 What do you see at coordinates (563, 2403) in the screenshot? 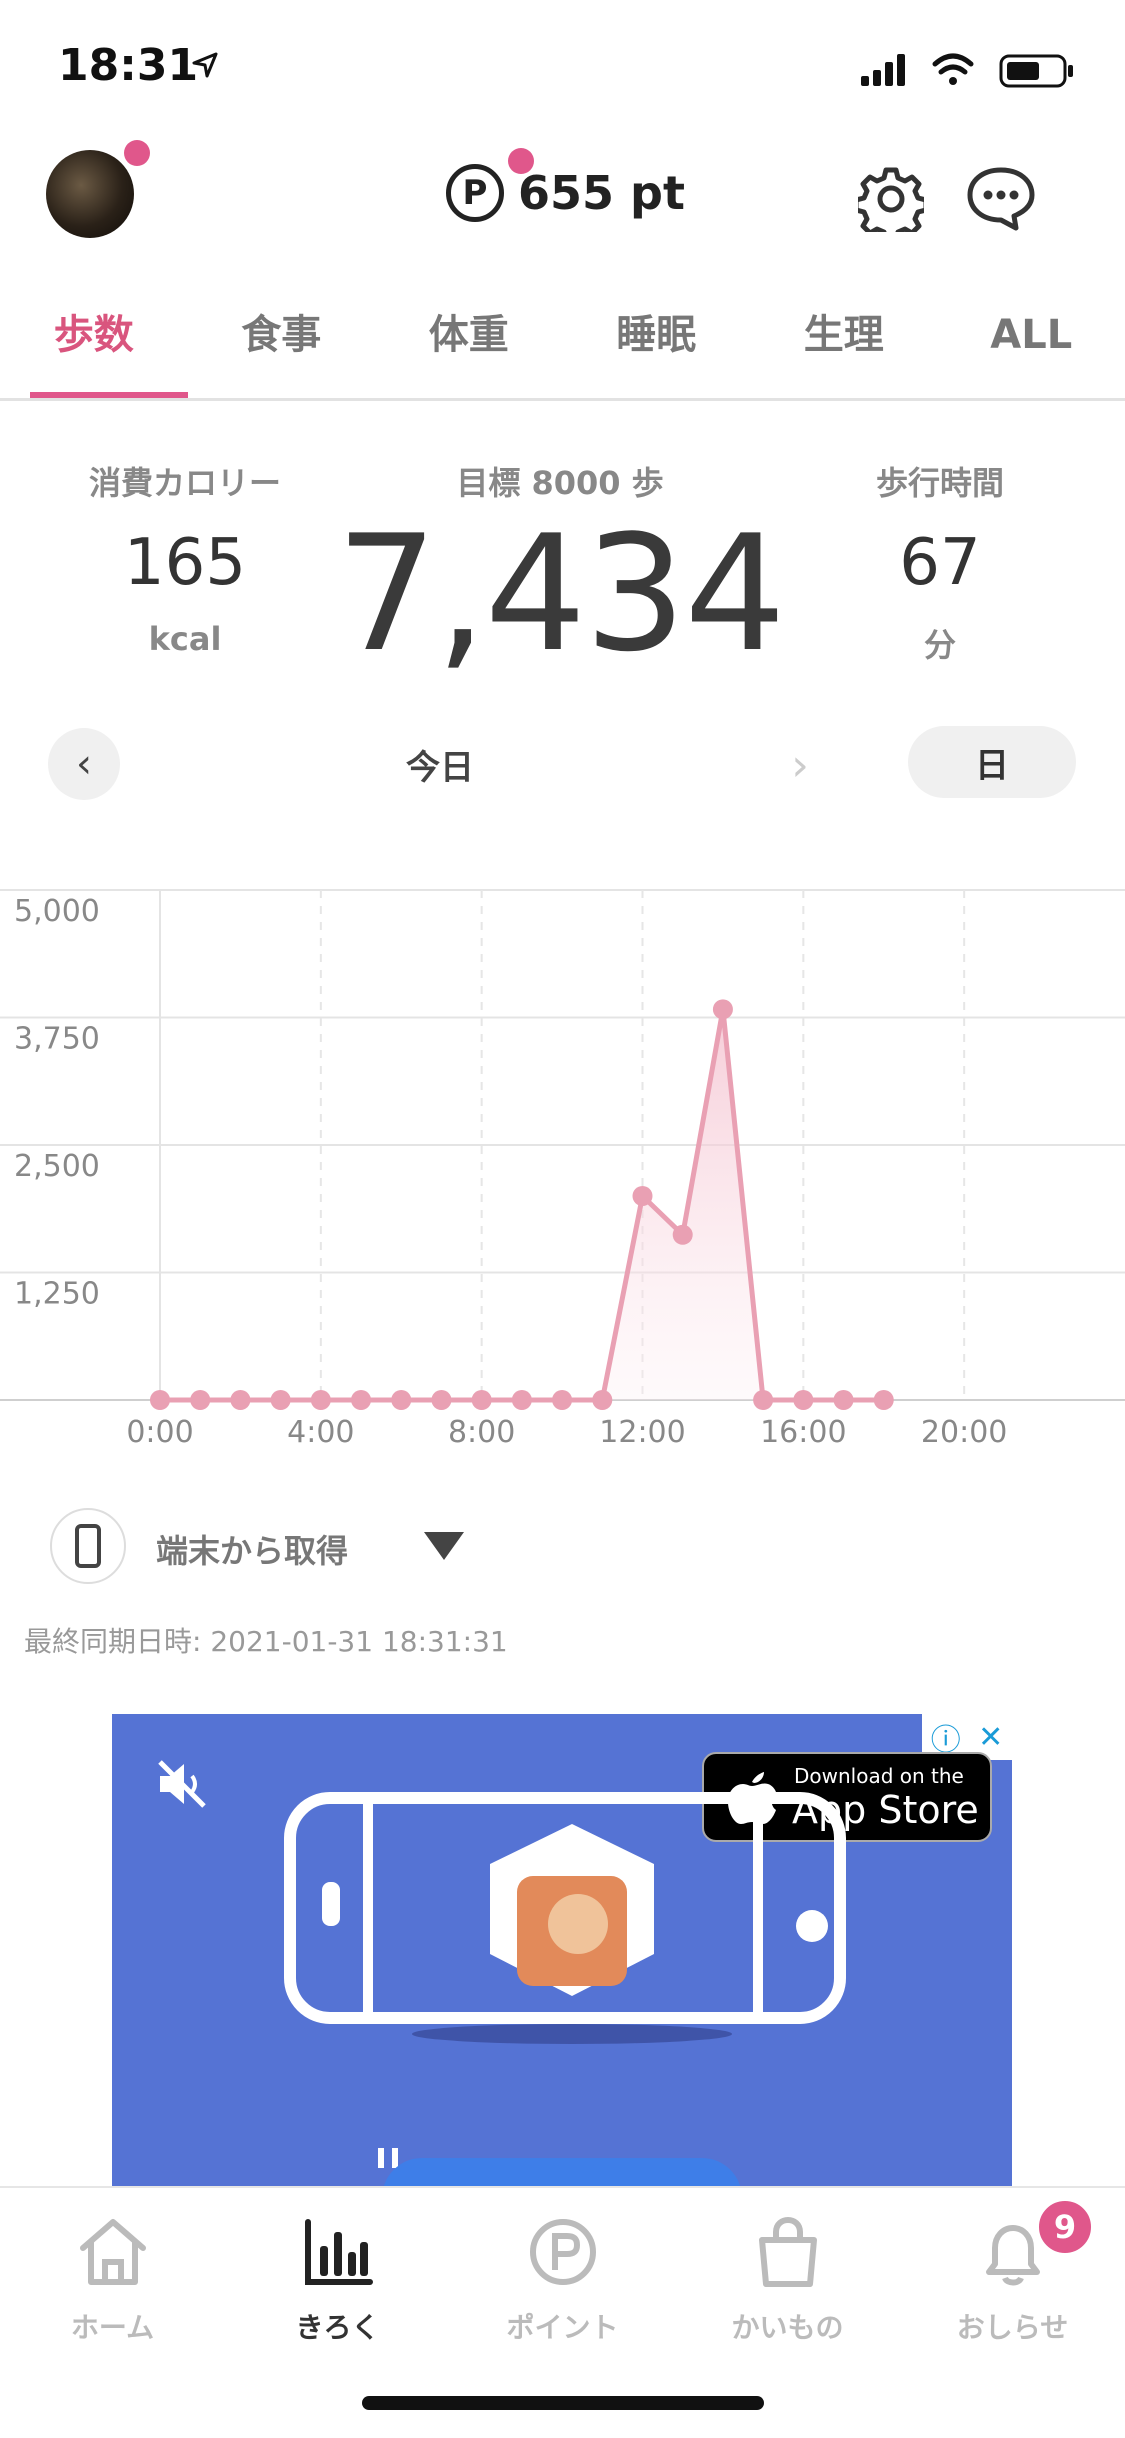
I see `home-indicator` at bounding box center [563, 2403].